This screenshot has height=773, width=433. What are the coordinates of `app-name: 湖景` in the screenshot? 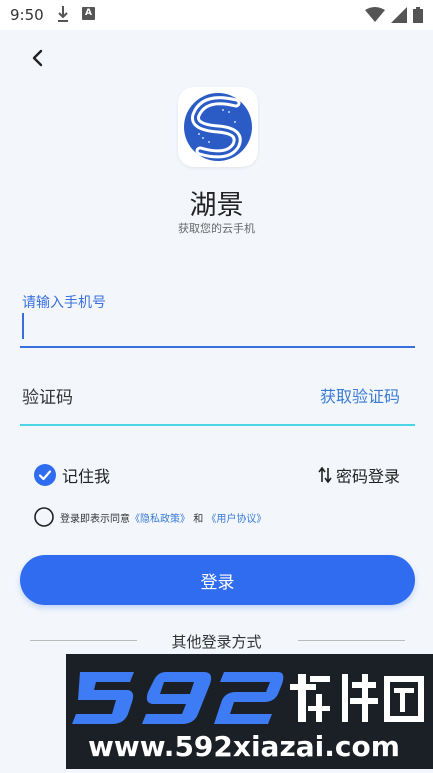 It's located at (216, 205).